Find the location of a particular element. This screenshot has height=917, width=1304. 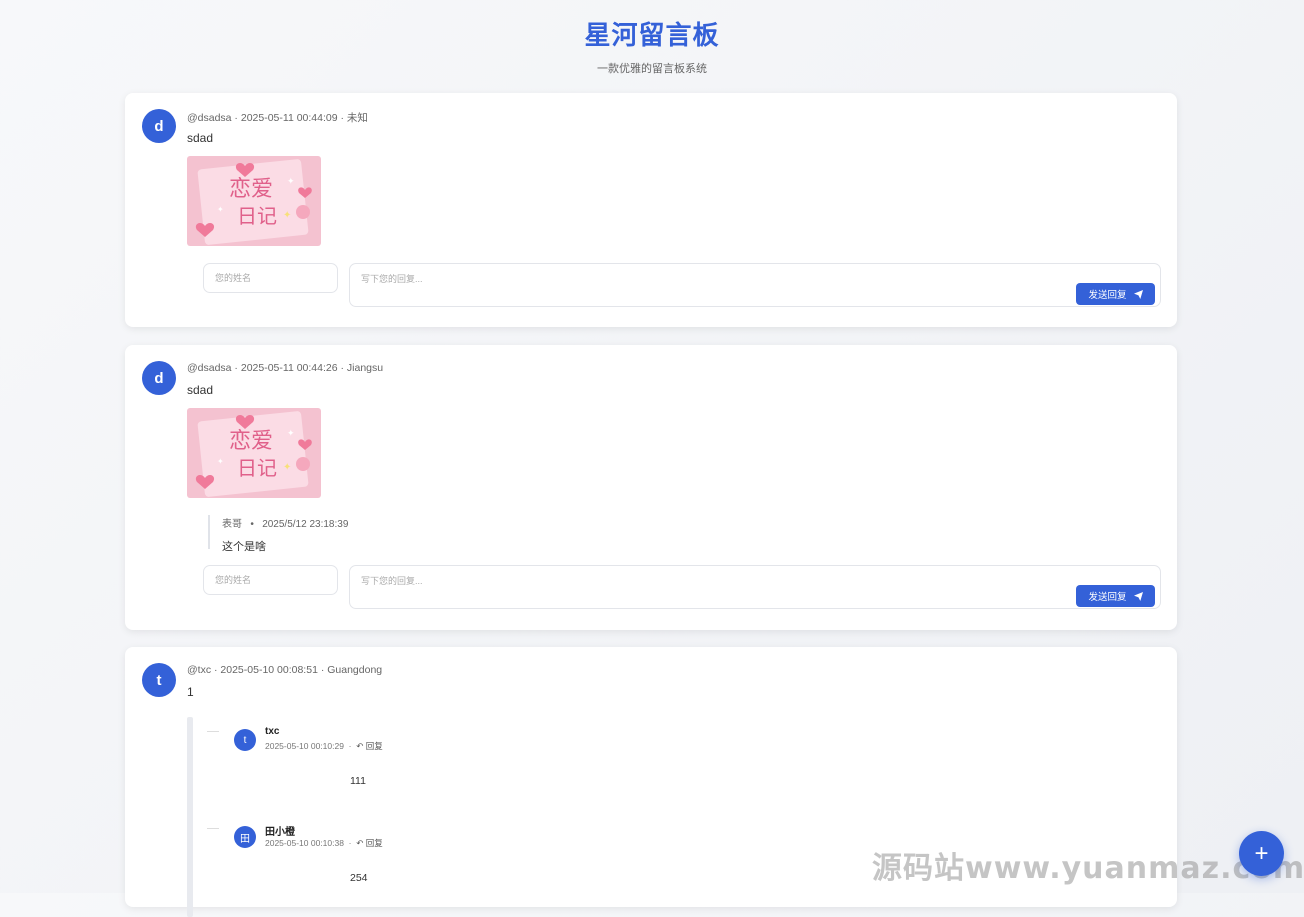

reply-time: 2025/5/12 23:18:39 is located at coordinates (305, 524).